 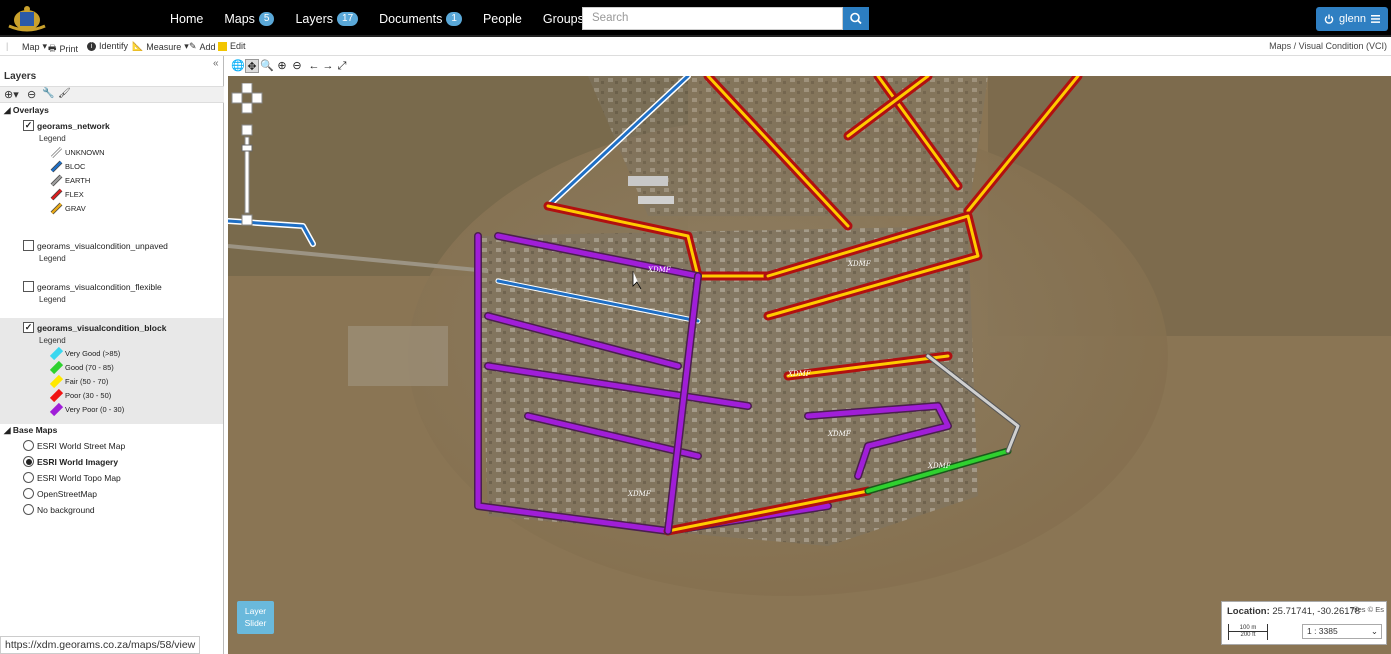 I want to click on legend-text: UNKNOWN, so click(x=85, y=152).